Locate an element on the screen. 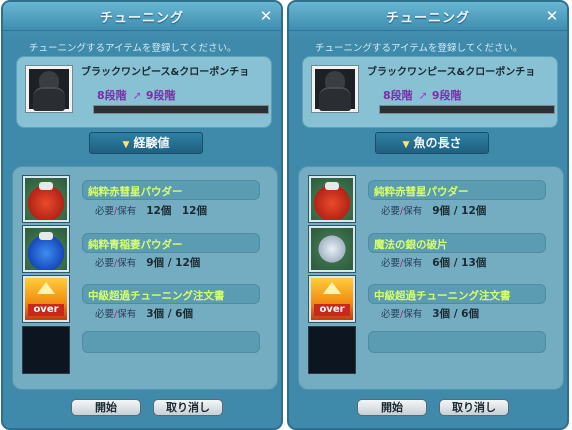 The width and height of the screenshot is (572, 430). blue-powder-icon is located at coordinates (46, 249).